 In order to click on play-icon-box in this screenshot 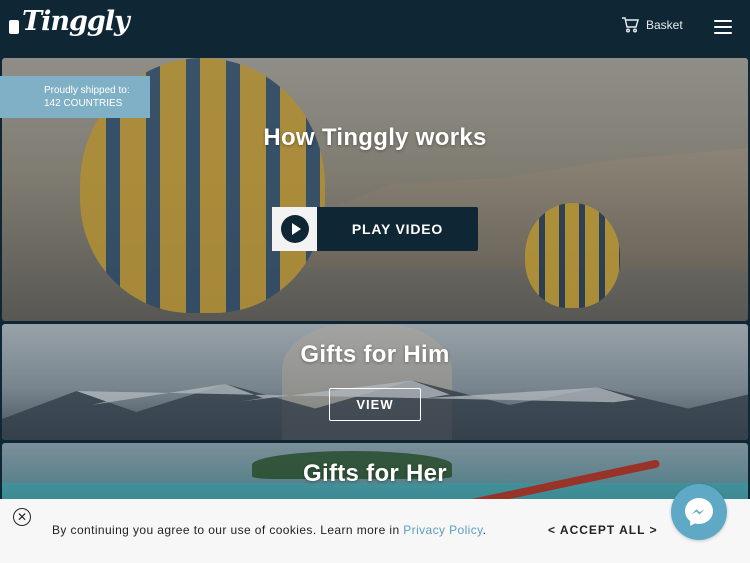, I will do `click(294, 229)`.